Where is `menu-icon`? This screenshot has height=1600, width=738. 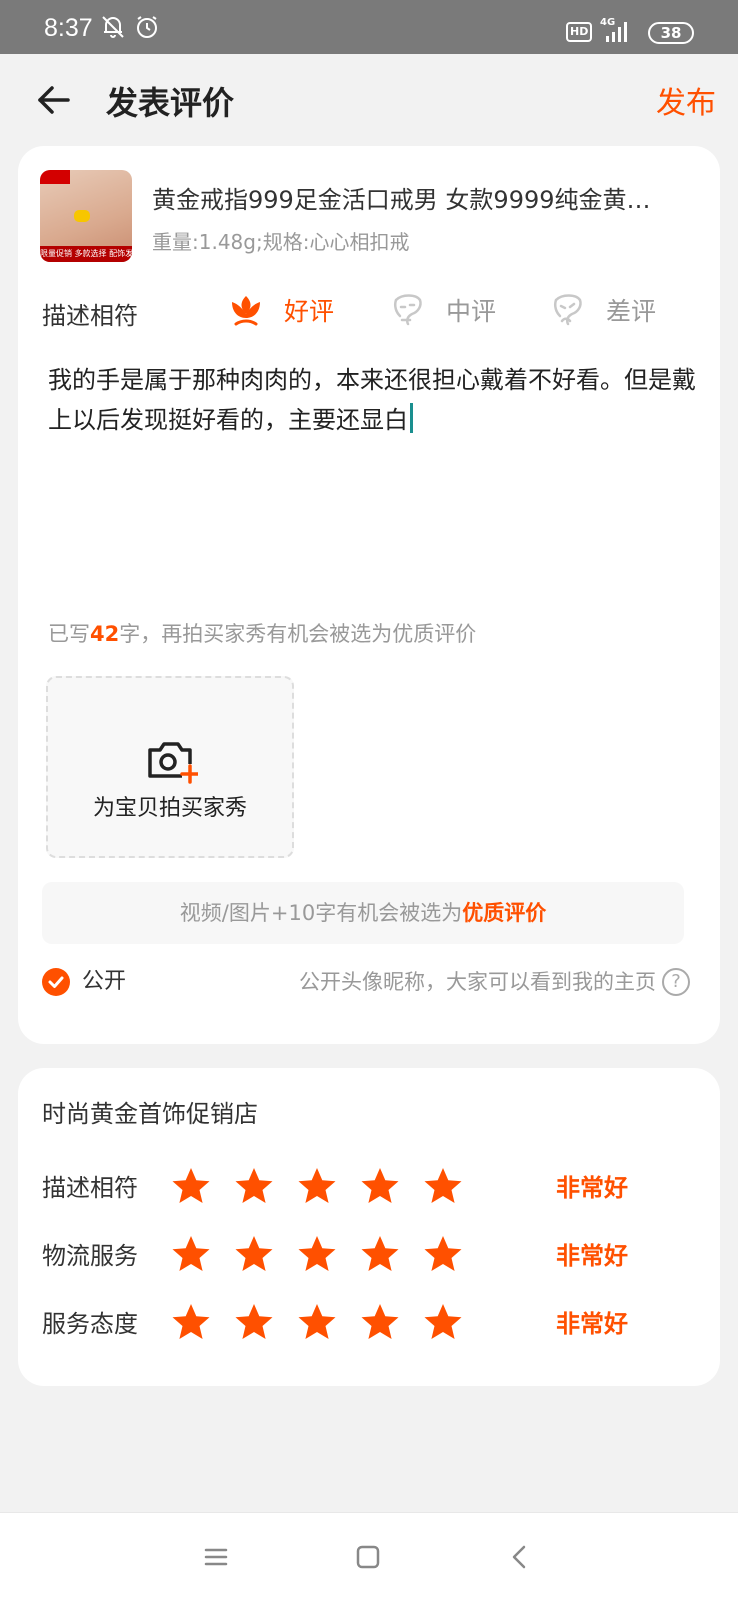
menu-icon is located at coordinates (216, 1557).